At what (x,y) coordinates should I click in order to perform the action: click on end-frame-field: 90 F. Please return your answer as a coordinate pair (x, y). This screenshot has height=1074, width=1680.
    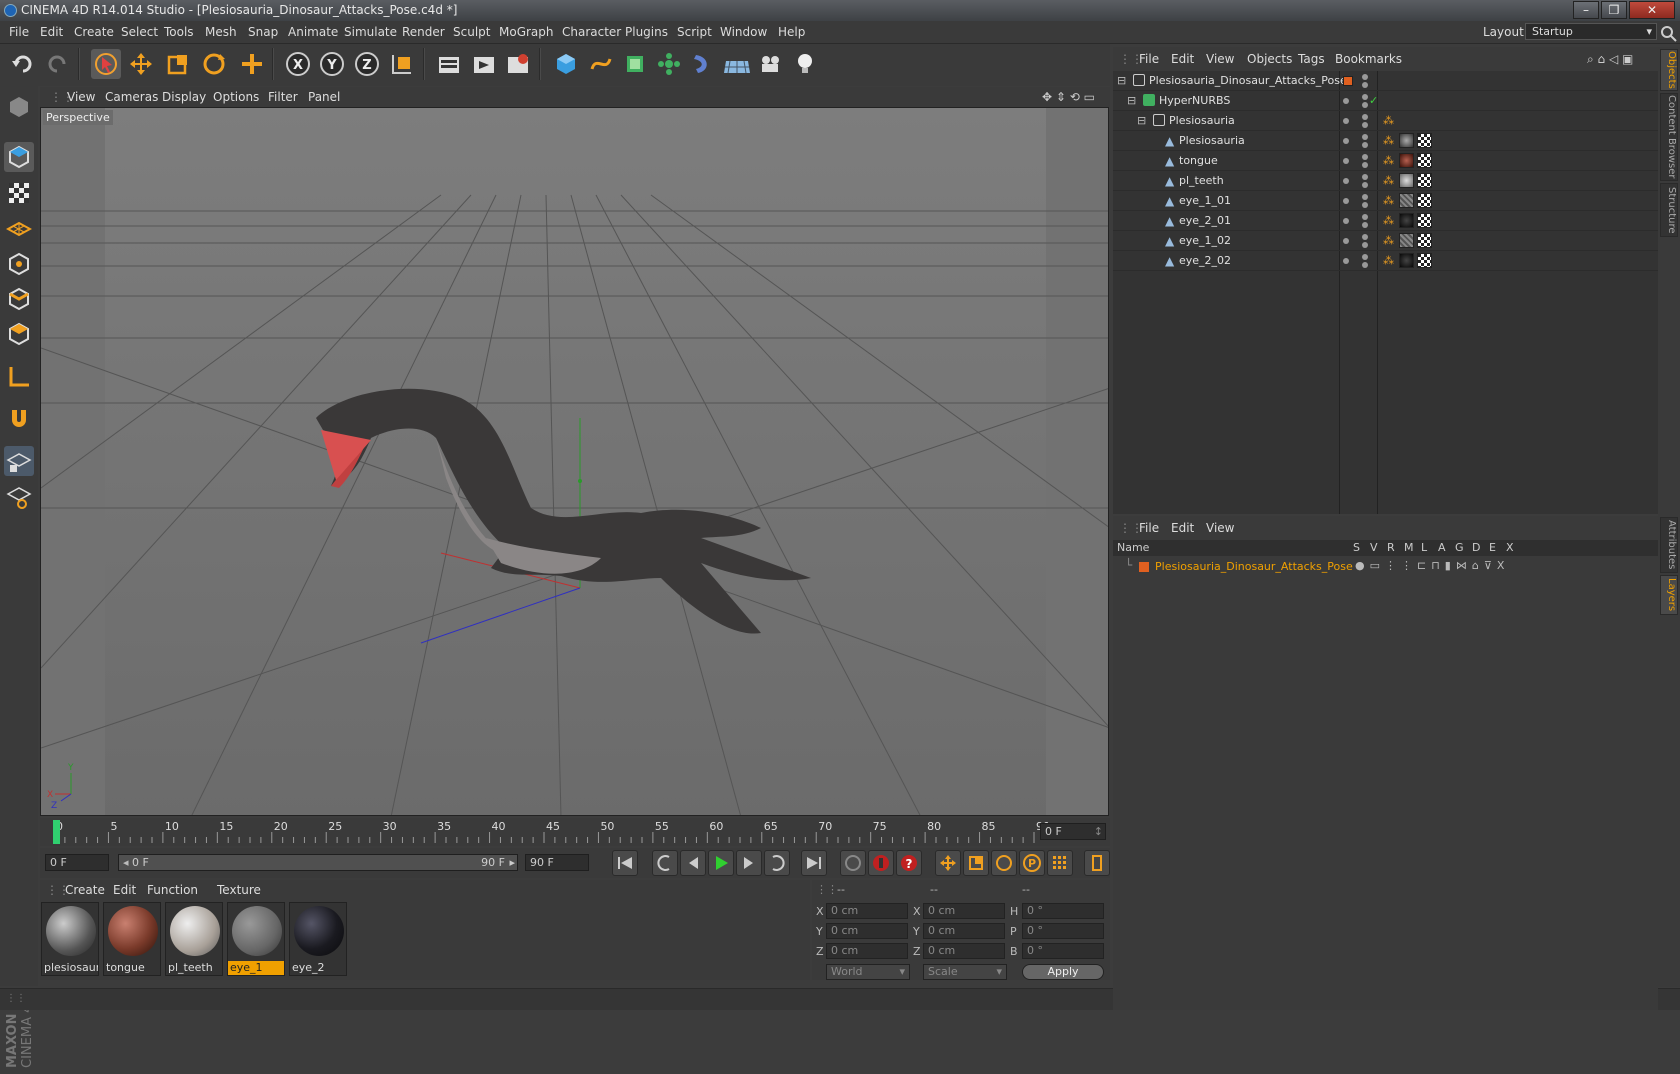
    Looking at the image, I should click on (557, 862).